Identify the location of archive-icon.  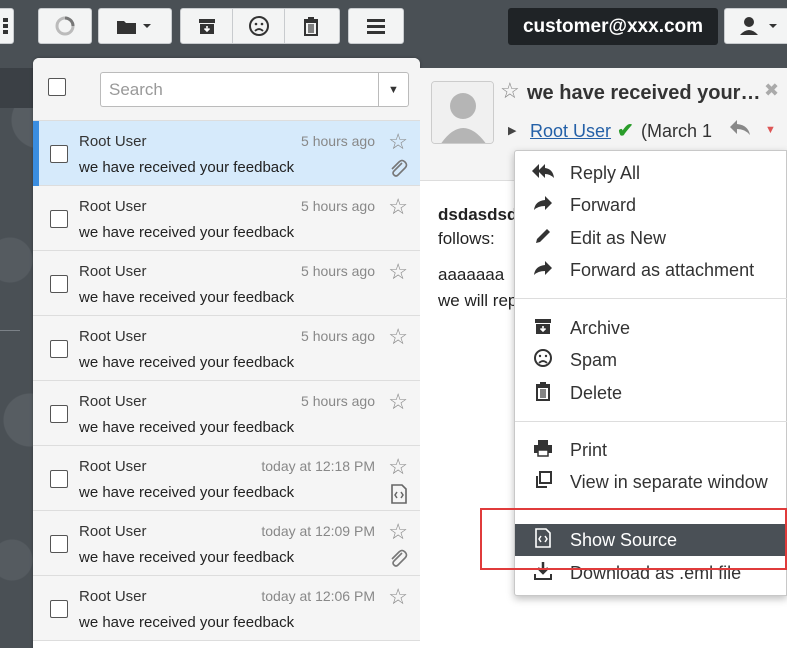
(206, 26).